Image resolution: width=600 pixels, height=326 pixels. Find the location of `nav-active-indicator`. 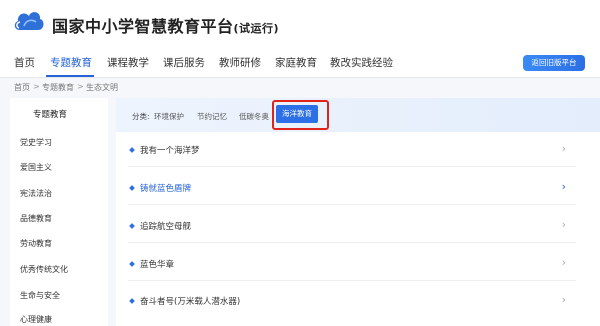

nav-active-indicator is located at coordinates (70, 76).